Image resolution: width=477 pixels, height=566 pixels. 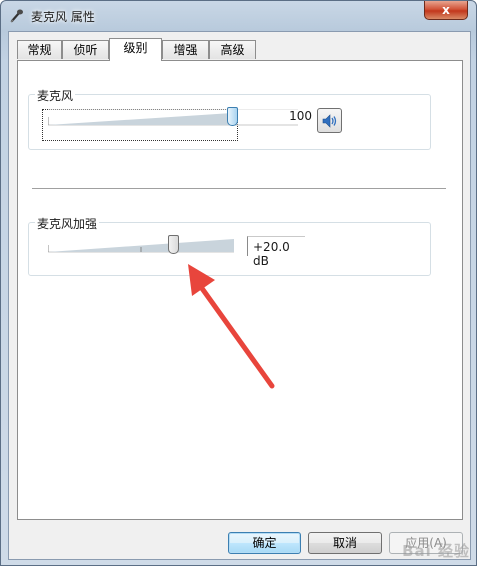 I want to click on tab-label: 高级, so click(x=232, y=50).